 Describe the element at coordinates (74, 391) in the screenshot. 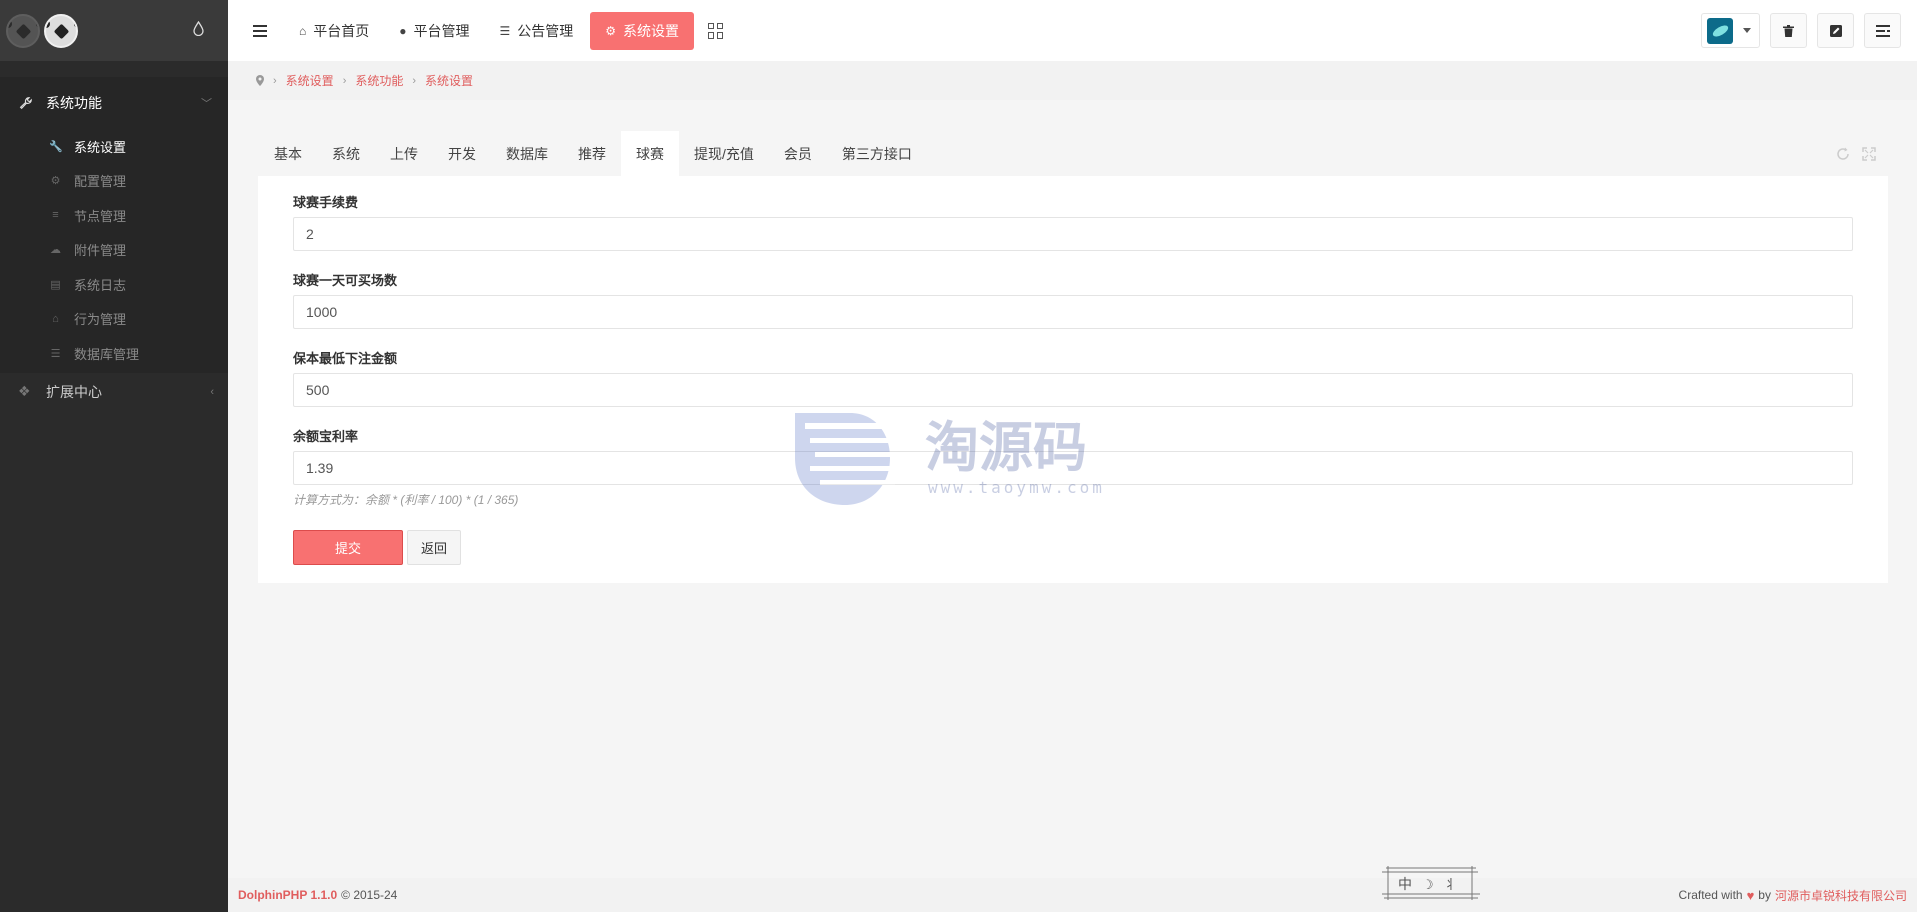

I see `sidebar-menu-label: 扩展中心` at that location.